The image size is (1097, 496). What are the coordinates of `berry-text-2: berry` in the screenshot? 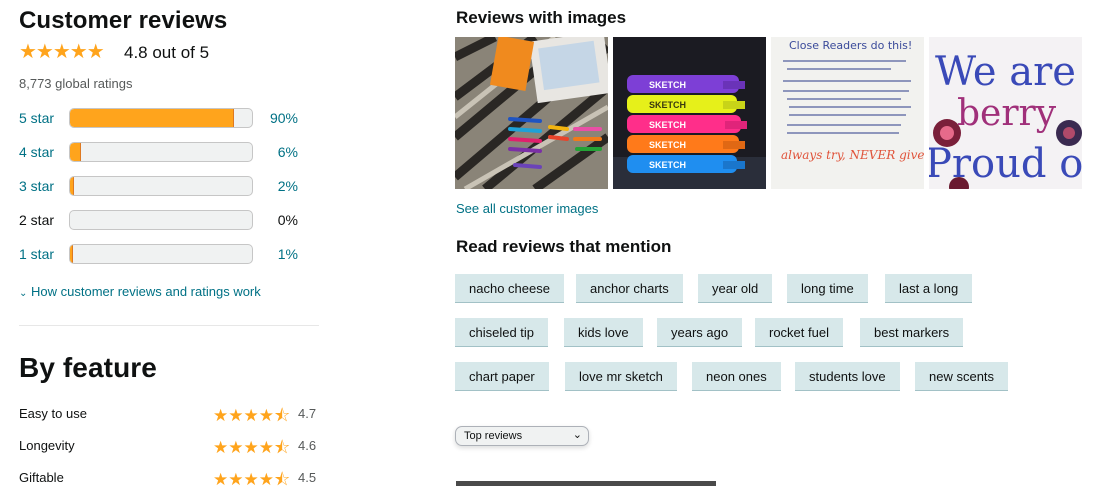 It's located at (1007, 113).